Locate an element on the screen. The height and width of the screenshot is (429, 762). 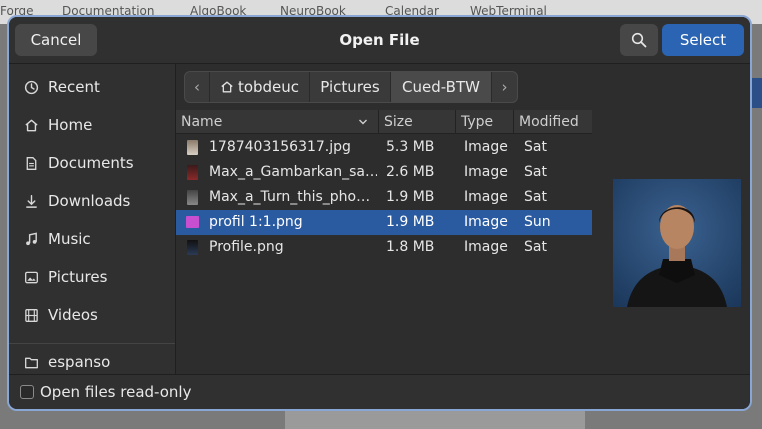
file-modified: Sun is located at coordinates (537, 222).